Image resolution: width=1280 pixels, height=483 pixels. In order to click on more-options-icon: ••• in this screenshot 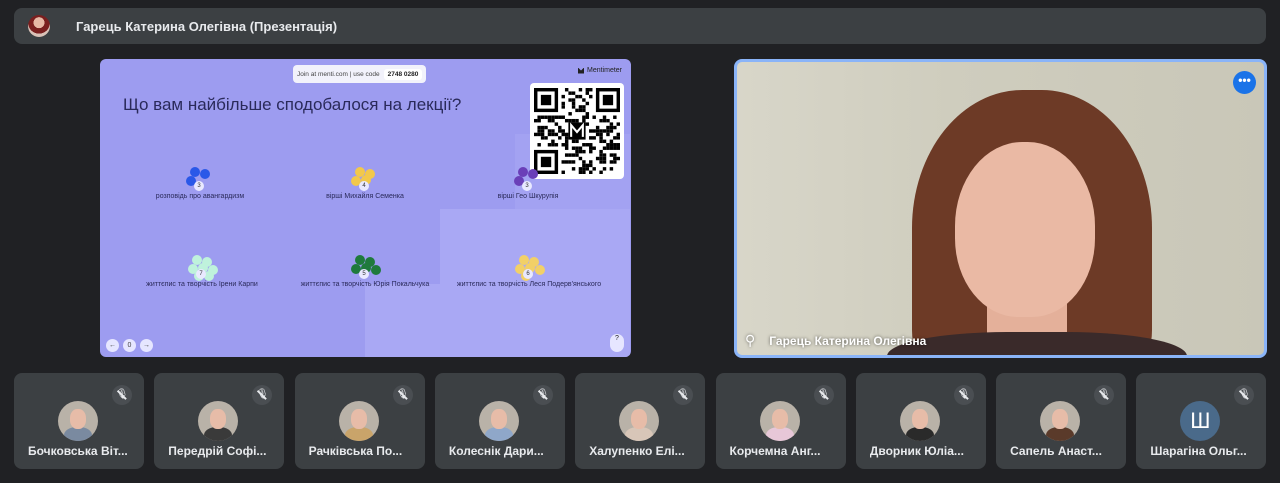, I will do `click(1244, 82)`.